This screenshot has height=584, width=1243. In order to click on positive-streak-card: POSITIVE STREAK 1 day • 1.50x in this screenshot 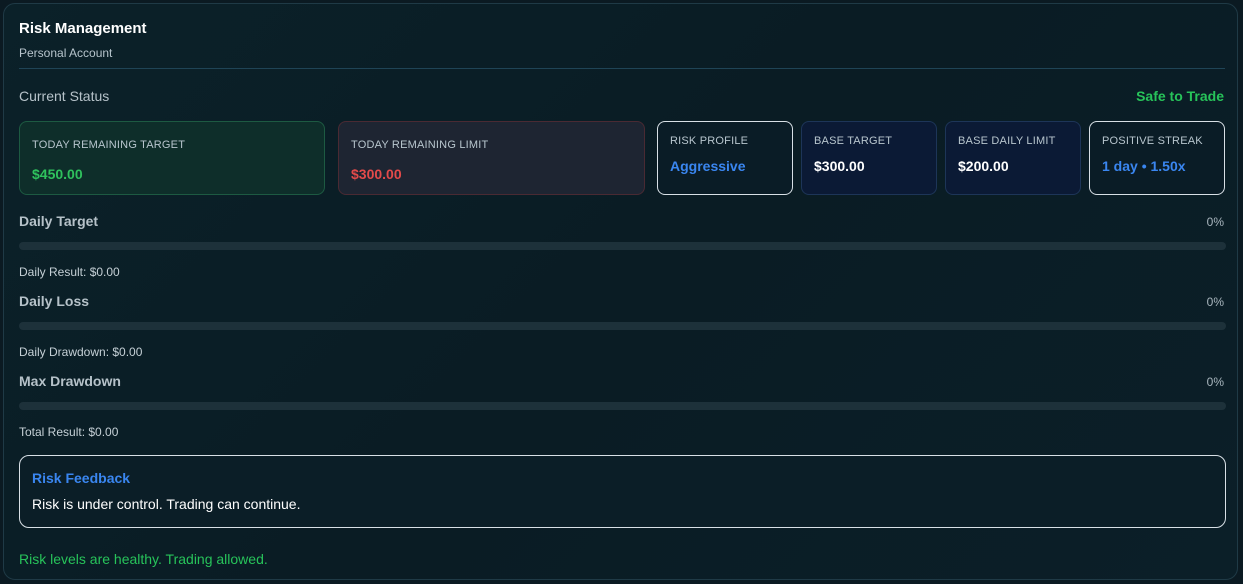, I will do `click(1157, 158)`.